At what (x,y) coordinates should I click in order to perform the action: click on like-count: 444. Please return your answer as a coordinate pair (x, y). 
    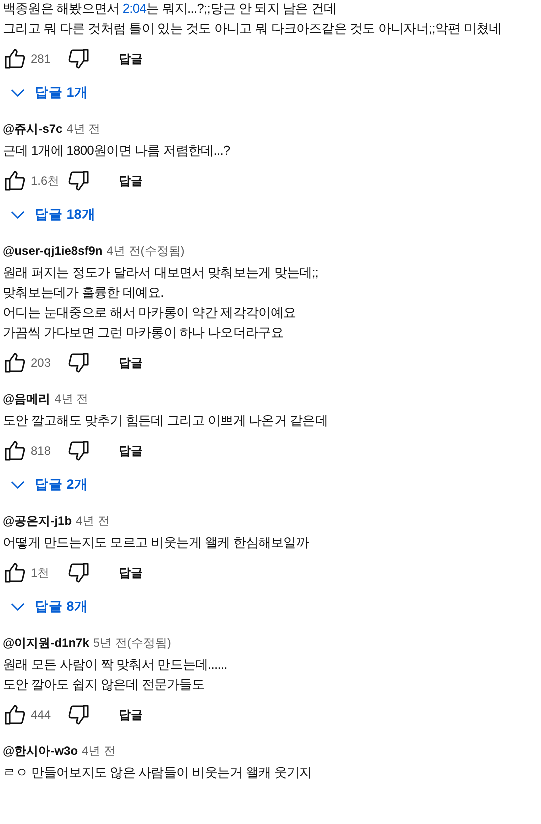
    Looking at the image, I should click on (41, 715).